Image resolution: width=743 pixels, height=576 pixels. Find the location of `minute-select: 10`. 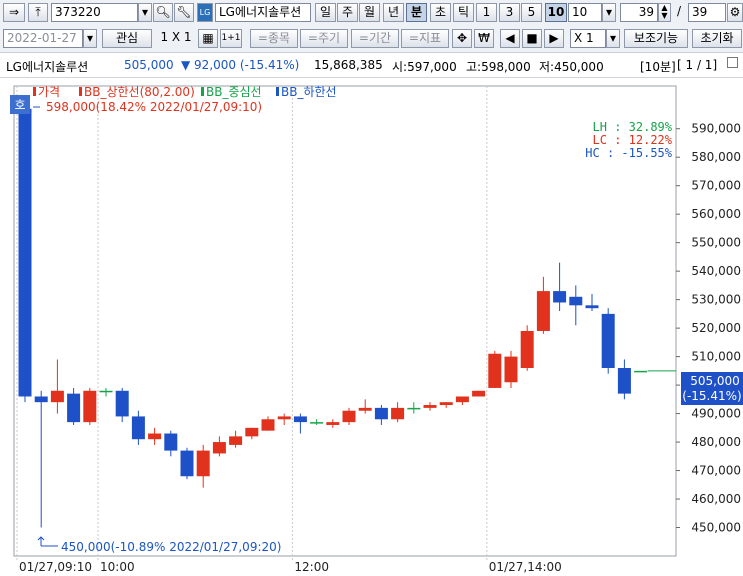

minute-select: 10 is located at coordinates (585, 12).